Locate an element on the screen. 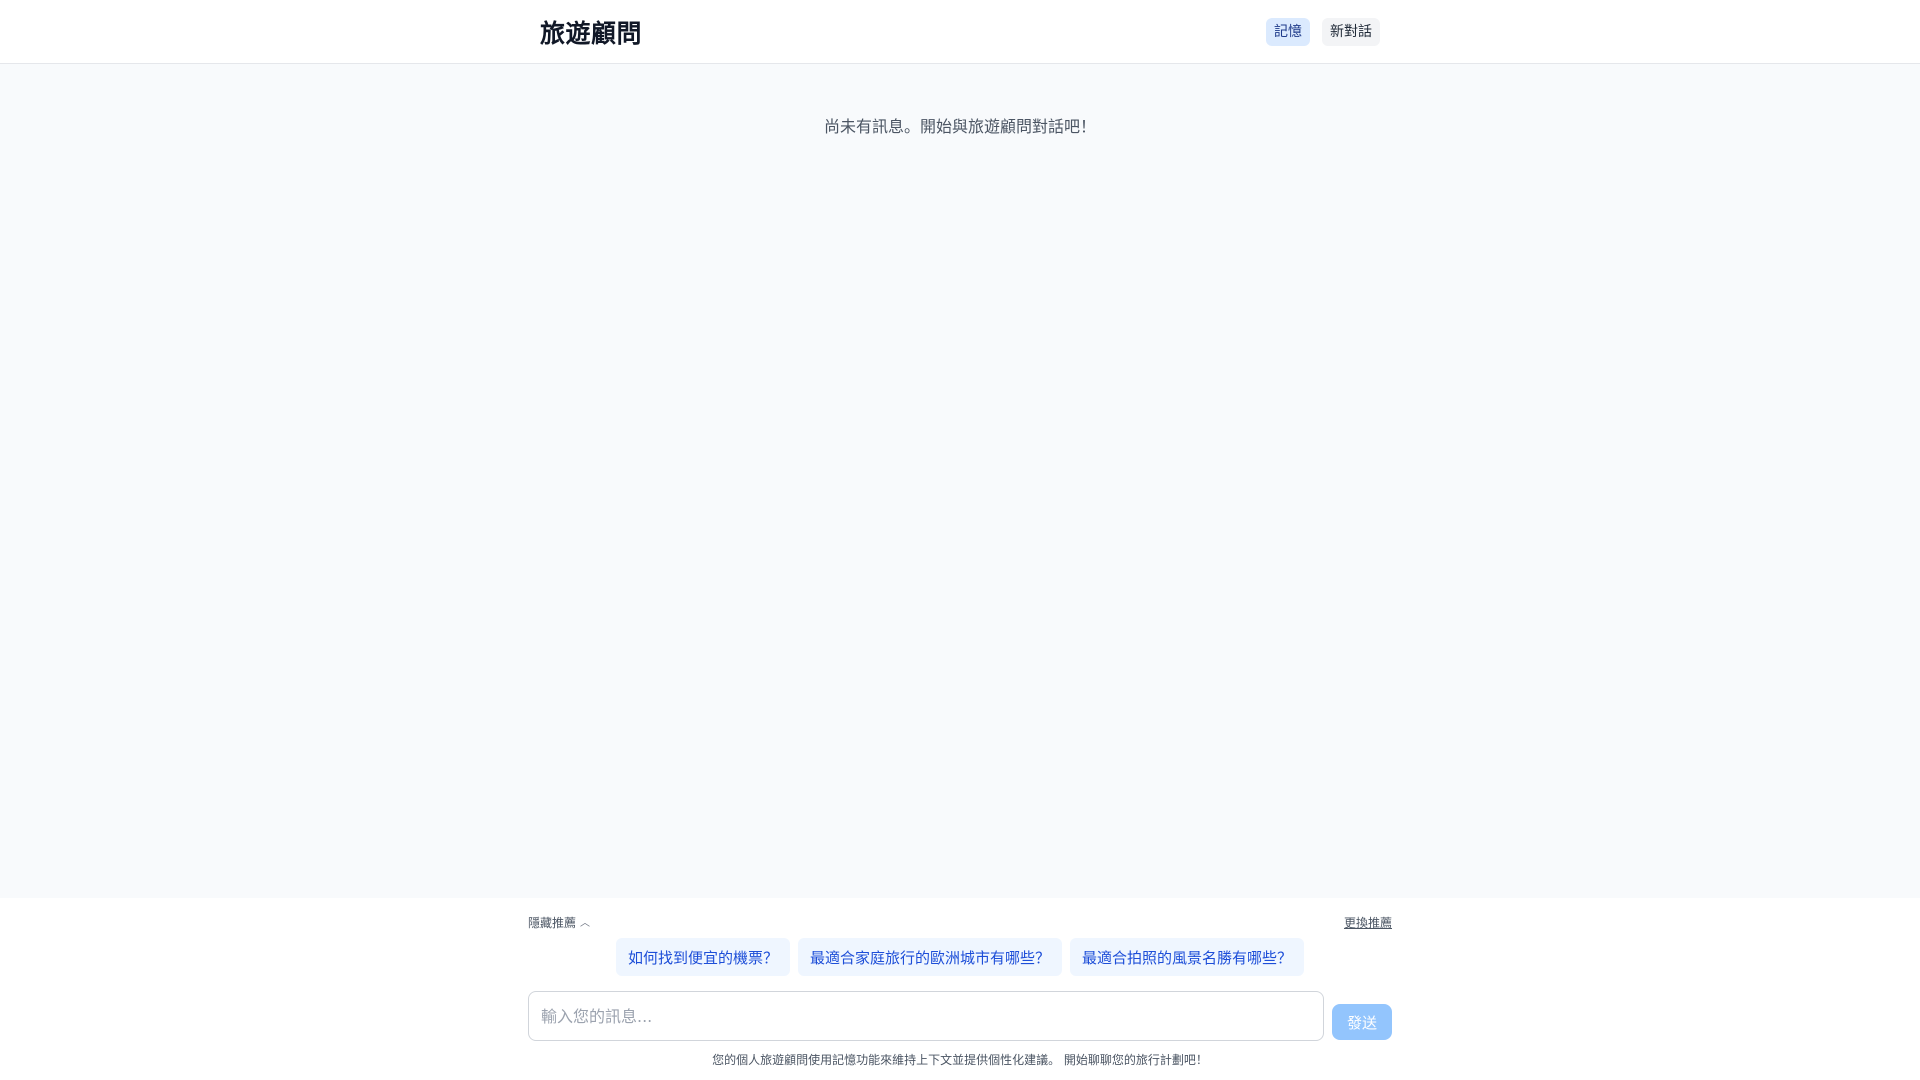 This screenshot has height=1080, width=1920. chevron-up-icon: ︿ is located at coordinates (585, 923).